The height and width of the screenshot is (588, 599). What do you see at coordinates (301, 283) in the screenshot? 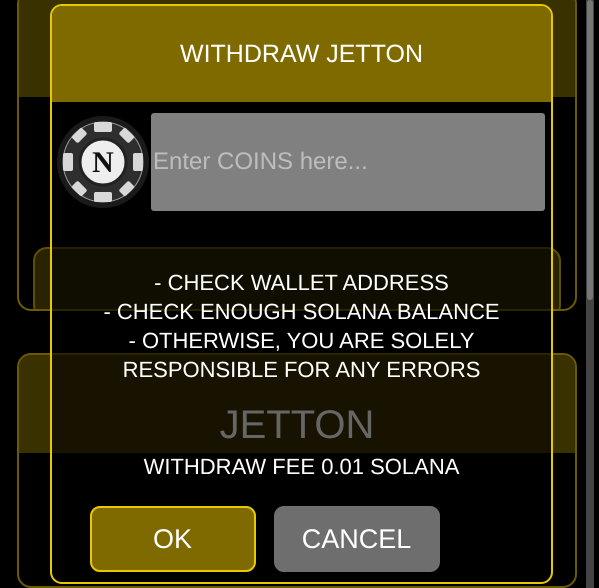
I see `warning-text: - CHECK WALLET ADDRESS` at bounding box center [301, 283].